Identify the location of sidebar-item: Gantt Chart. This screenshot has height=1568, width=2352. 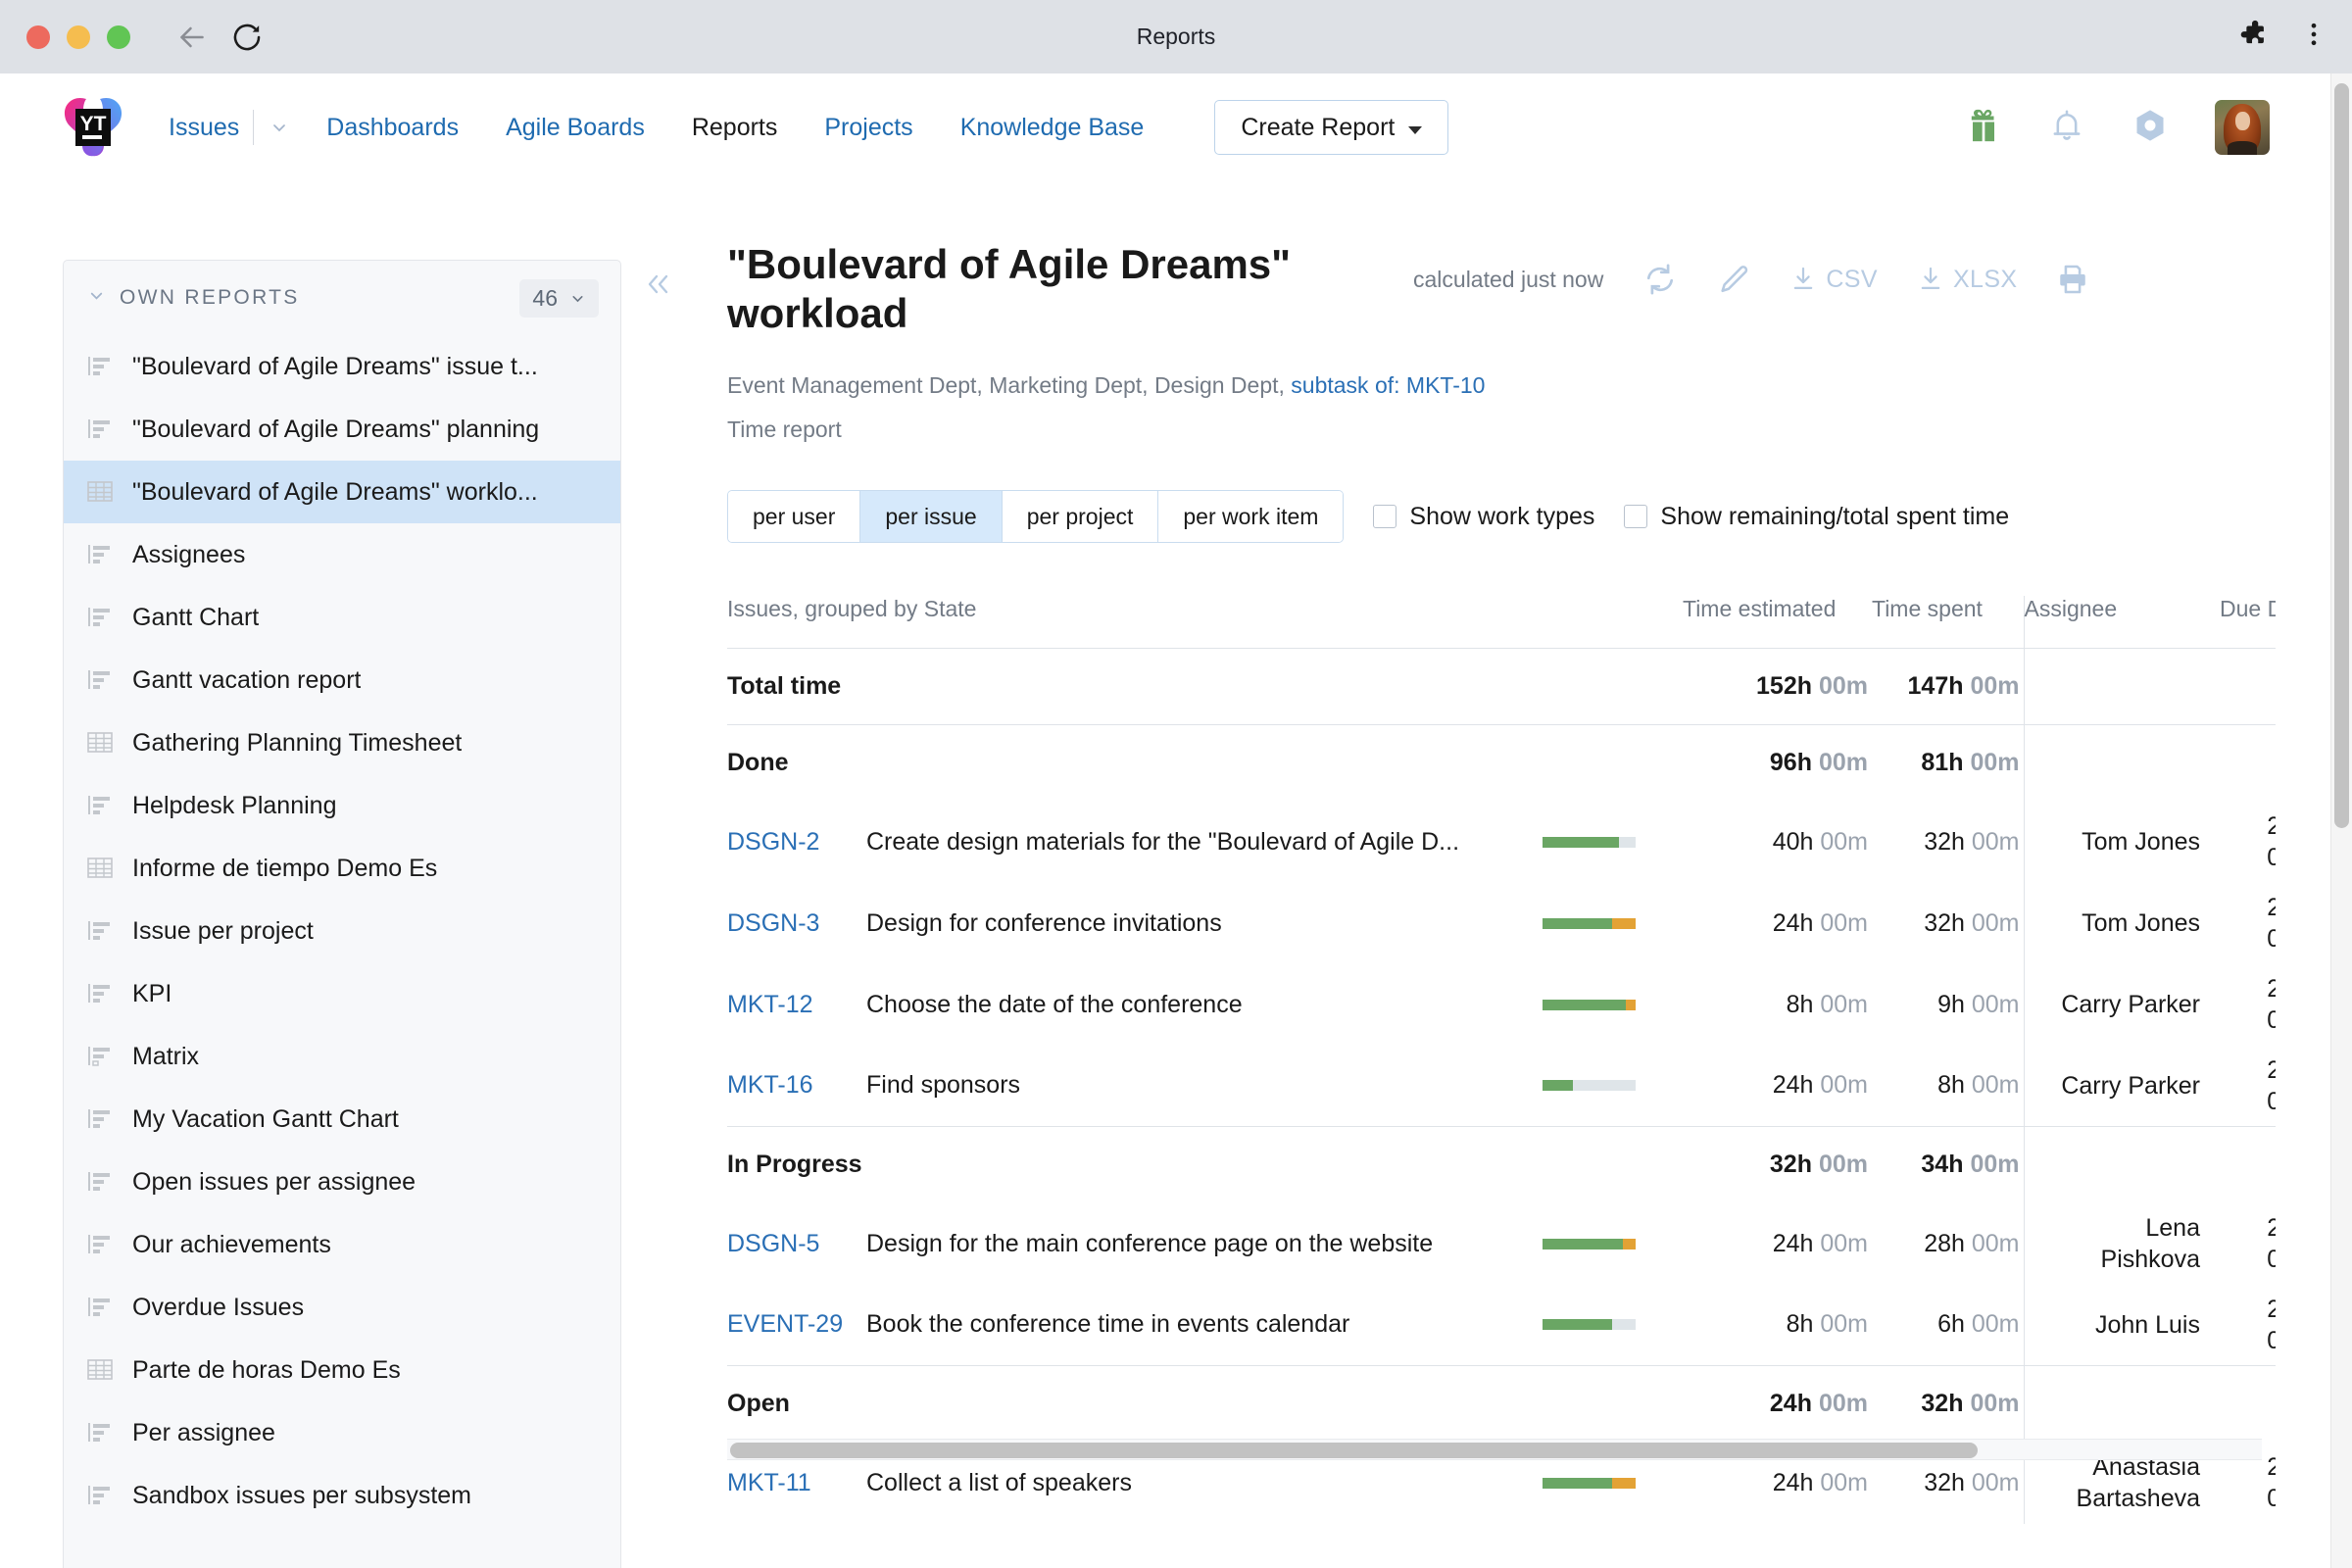
(342, 617).